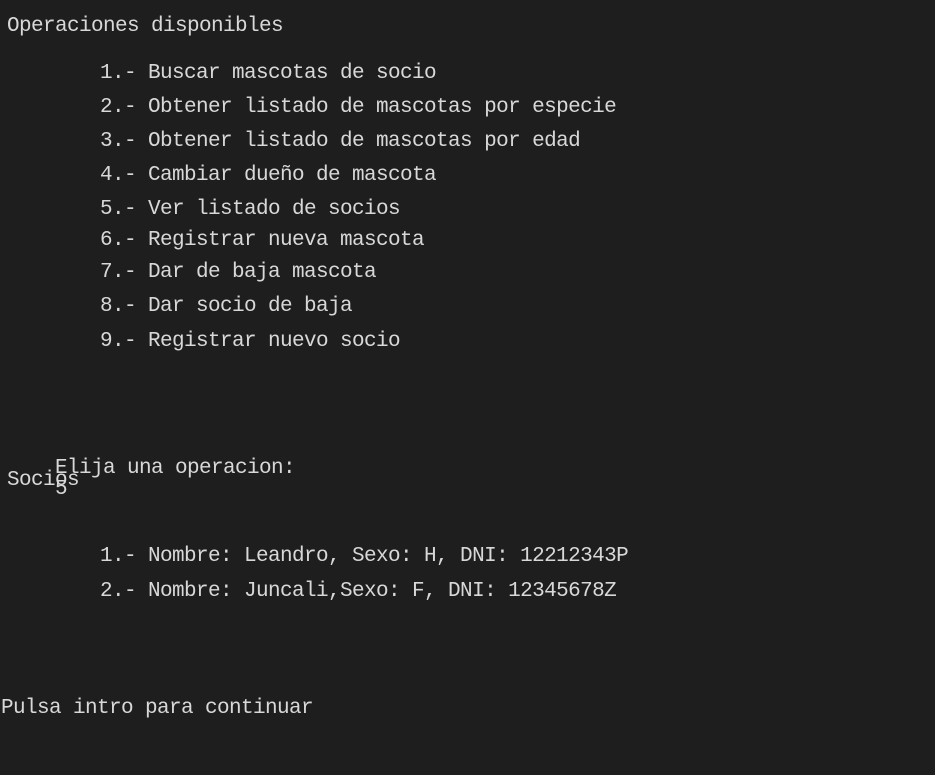 The height and width of the screenshot is (775, 935). Describe the element at coordinates (262, 240) in the screenshot. I see `menu-item-6: 6.- Registrar nueva mascota` at that location.